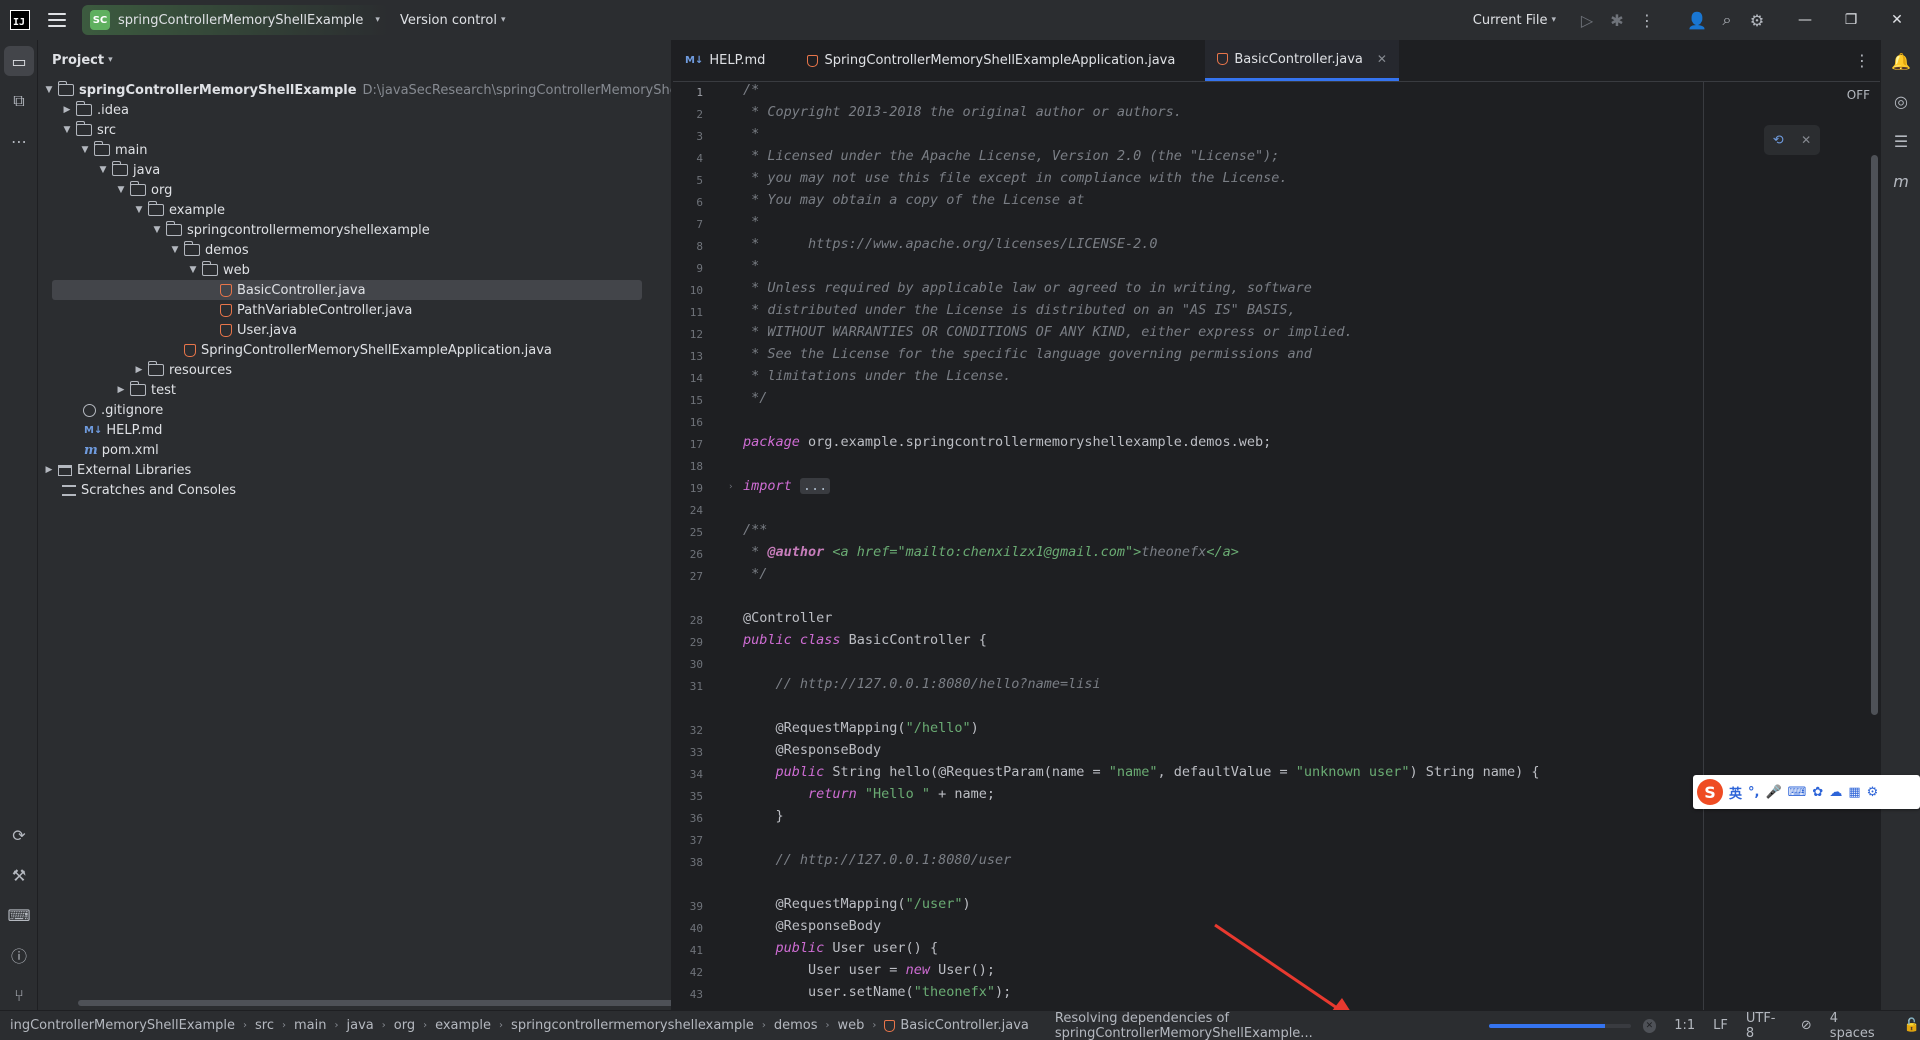  I want to click on tree-item-idea: ▶ .idea, so click(94, 110).